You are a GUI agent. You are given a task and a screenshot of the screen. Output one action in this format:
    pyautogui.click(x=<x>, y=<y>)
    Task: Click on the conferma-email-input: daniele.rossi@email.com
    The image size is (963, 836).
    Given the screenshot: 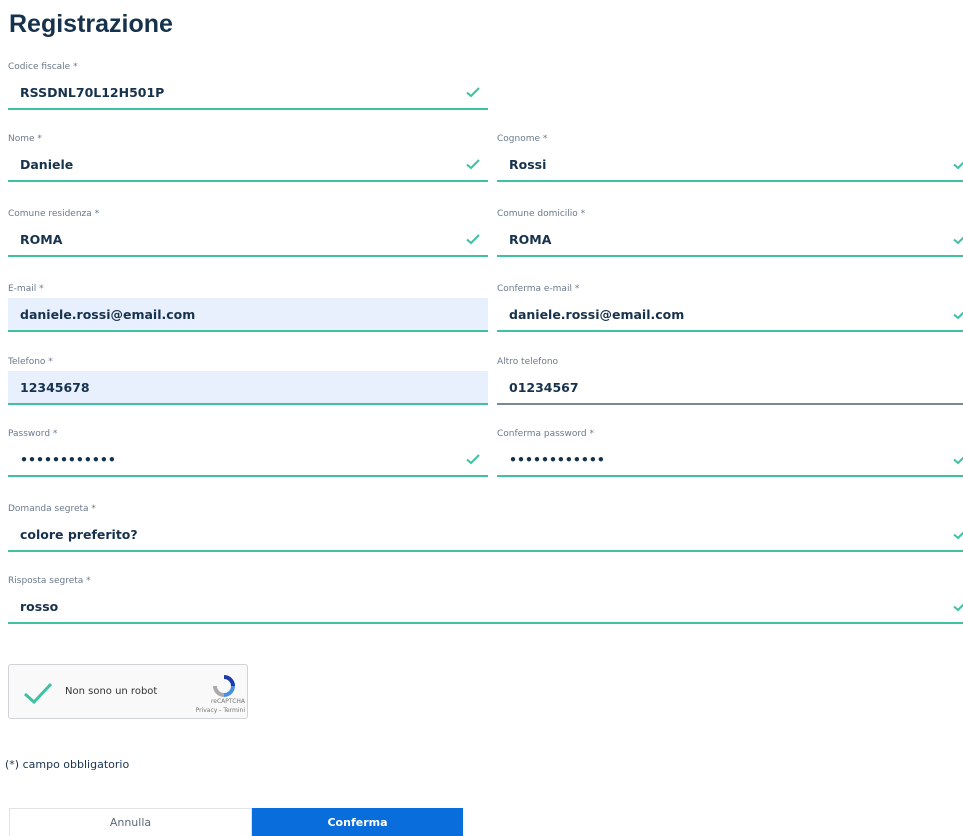 What is the action you would take?
    pyautogui.click(x=730, y=315)
    